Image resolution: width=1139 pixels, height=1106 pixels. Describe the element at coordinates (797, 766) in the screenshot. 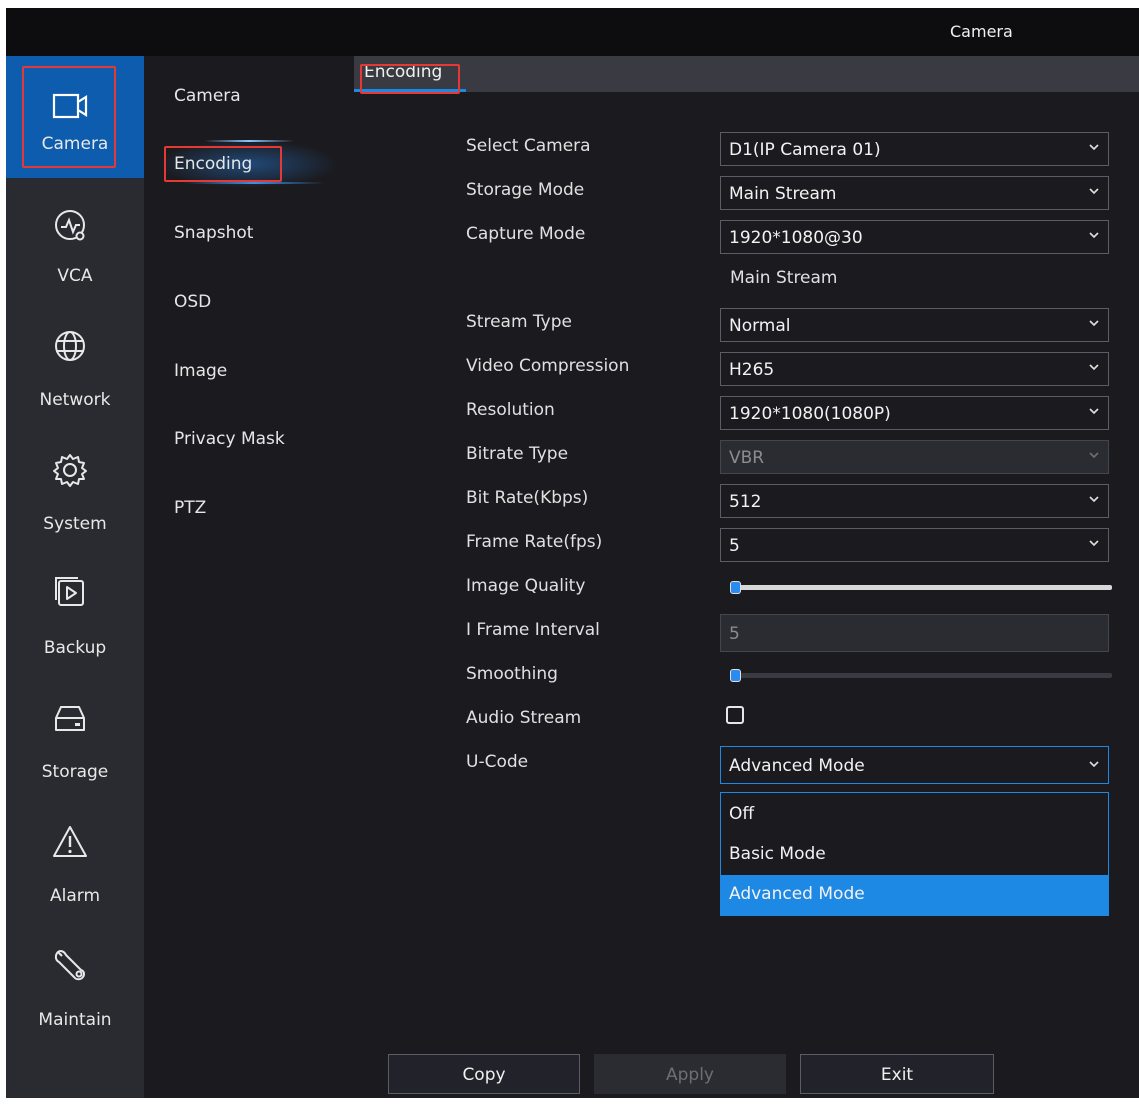

I see `u-code-value: Advanced Mode` at that location.